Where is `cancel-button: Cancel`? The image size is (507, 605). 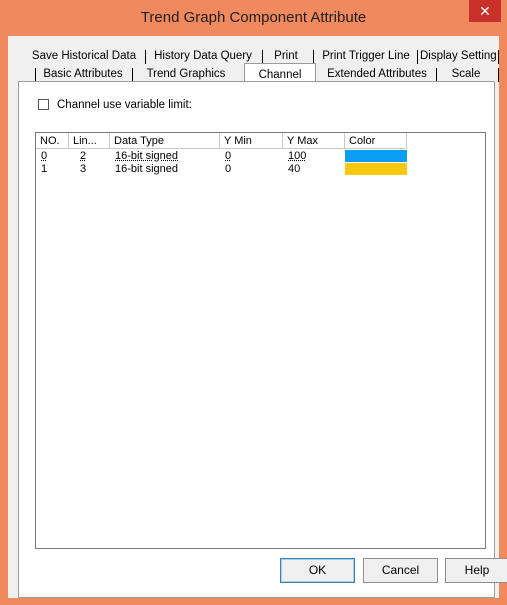 cancel-button: Cancel is located at coordinates (400, 570).